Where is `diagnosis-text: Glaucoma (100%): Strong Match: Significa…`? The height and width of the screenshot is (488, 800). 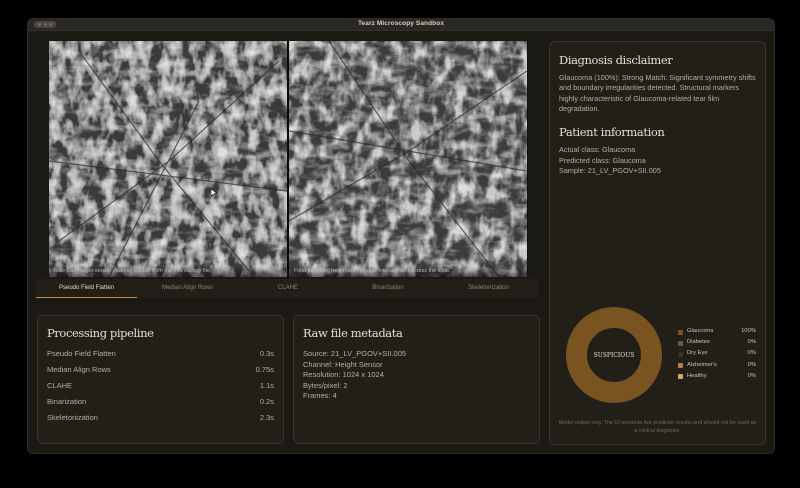
diagnosis-text: Glaucoma (100%): Strong Match: Significa… is located at coordinates (657, 93).